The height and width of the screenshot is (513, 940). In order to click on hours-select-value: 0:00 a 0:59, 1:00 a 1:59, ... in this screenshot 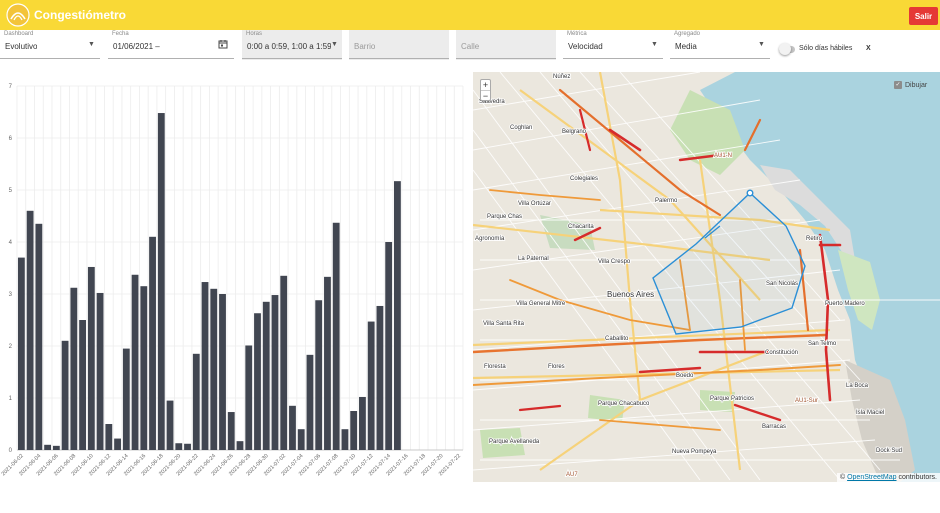, I will do `click(289, 46)`.